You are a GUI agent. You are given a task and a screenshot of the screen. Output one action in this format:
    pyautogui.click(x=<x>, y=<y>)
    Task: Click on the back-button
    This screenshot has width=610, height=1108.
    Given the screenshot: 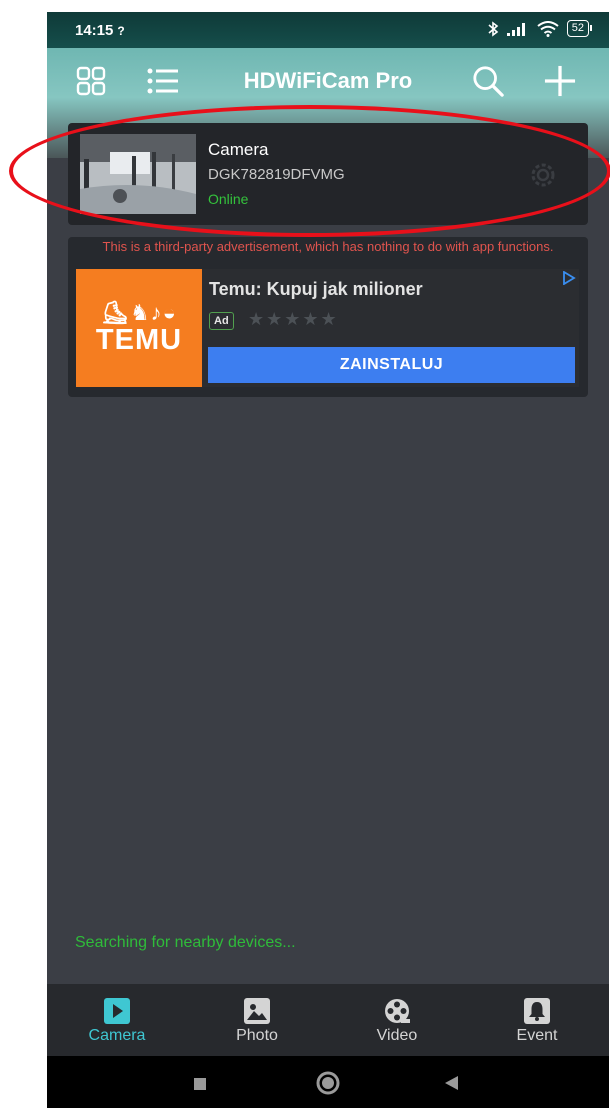 What is the action you would take?
    pyautogui.click(x=452, y=1085)
    